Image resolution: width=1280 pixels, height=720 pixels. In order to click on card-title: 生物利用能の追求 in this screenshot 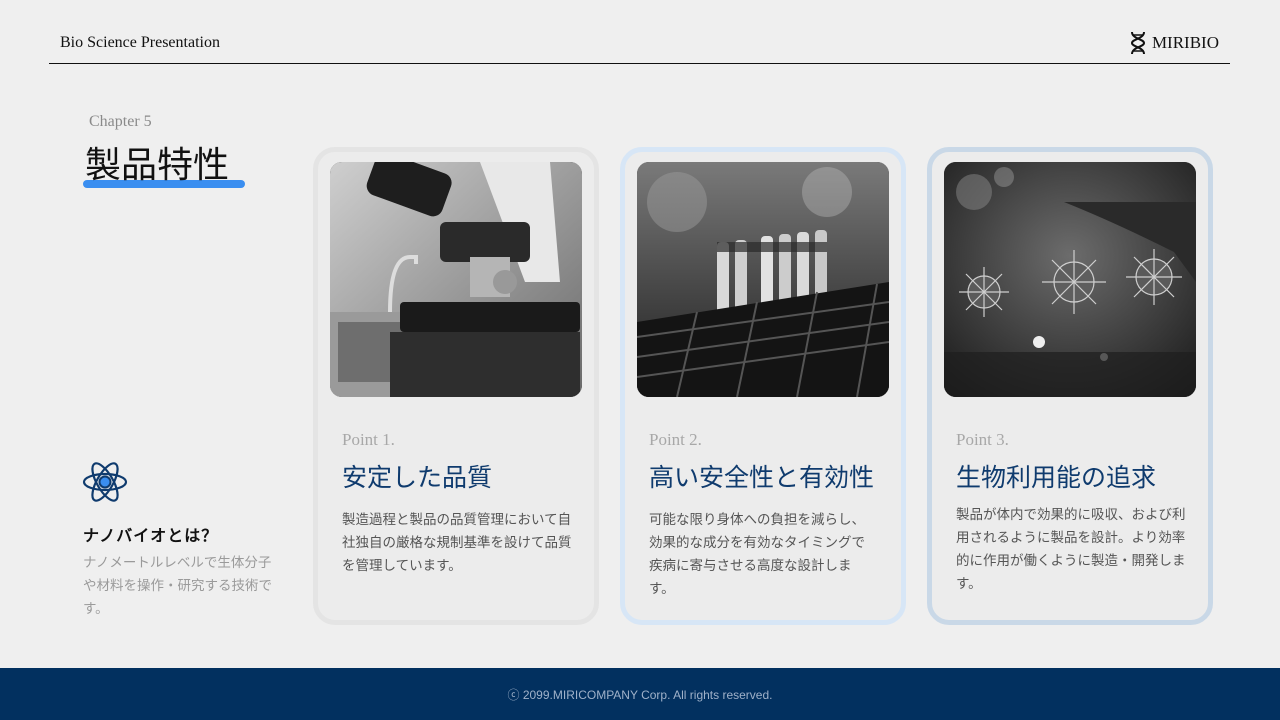, I will do `click(1056, 477)`.